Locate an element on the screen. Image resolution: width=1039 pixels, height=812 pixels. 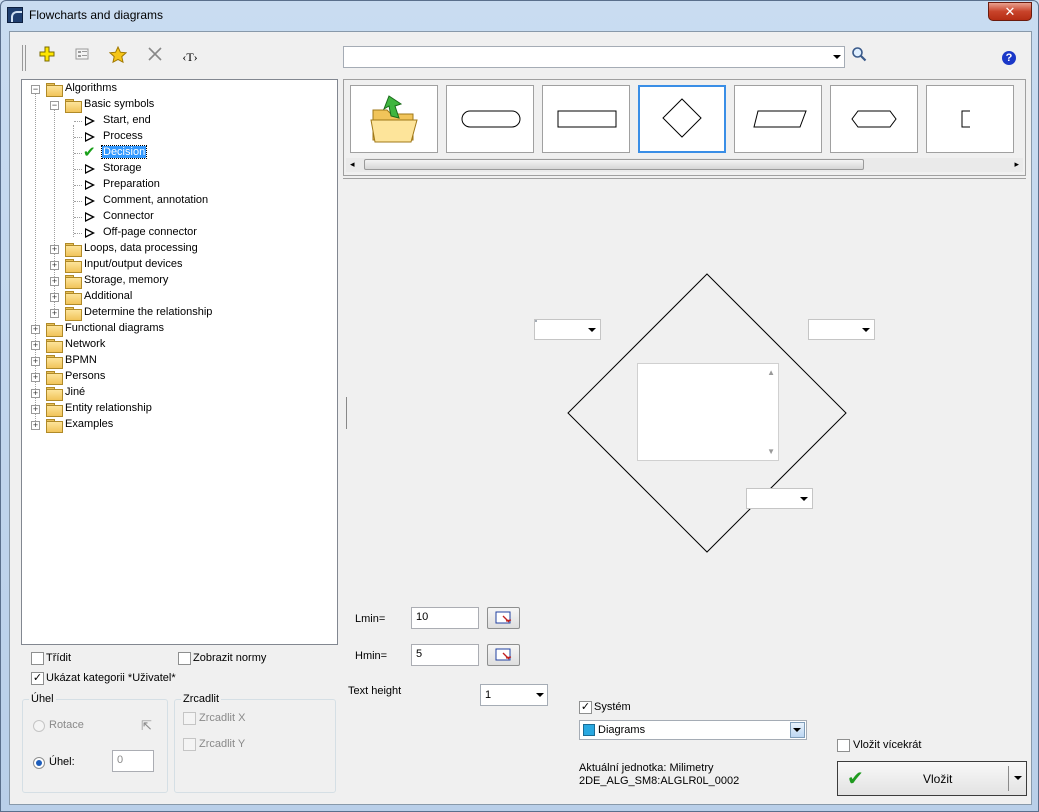
tree-node-io-devices: + Input/output devices is located at coordinates (160, 265).